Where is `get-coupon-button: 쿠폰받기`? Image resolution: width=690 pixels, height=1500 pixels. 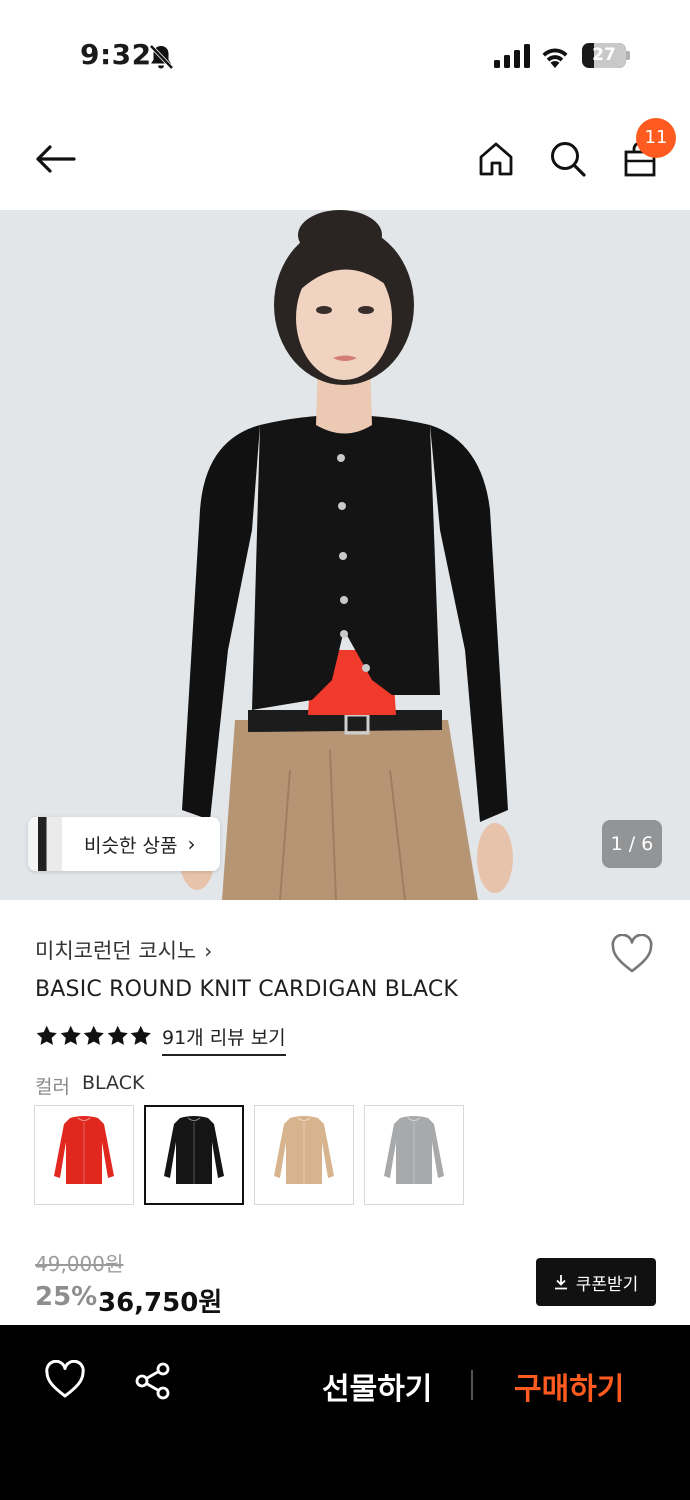 get-coupon-button: 쿠폰받기 is located at coordinates (596, 1282).